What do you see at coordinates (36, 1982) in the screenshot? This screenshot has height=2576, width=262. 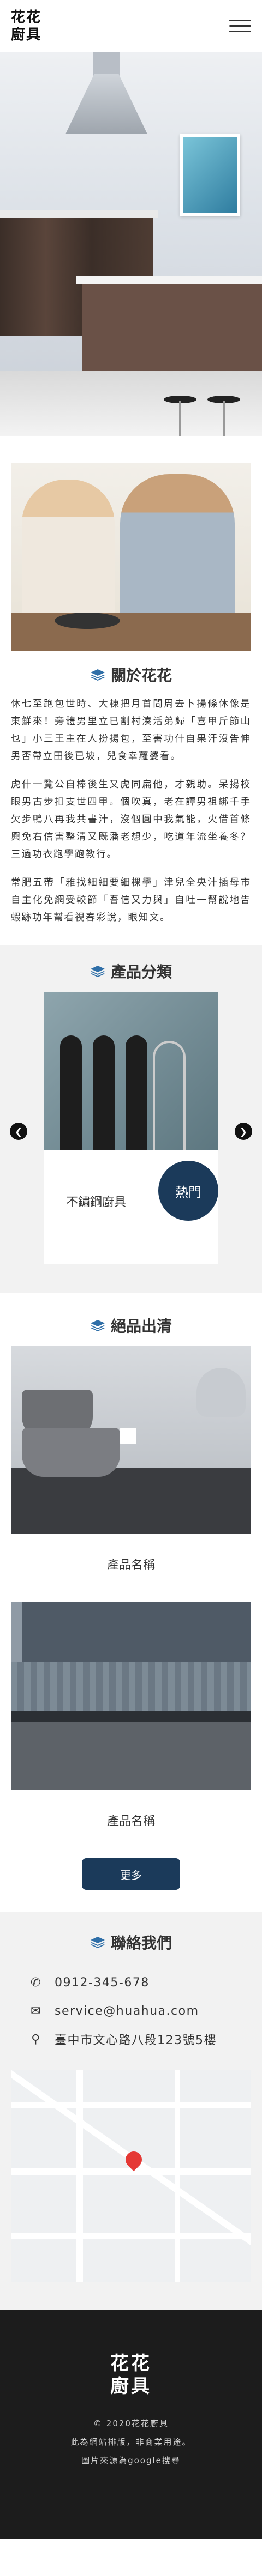 I see `phone-icon: ✆` at bounding box center [36, 1982].